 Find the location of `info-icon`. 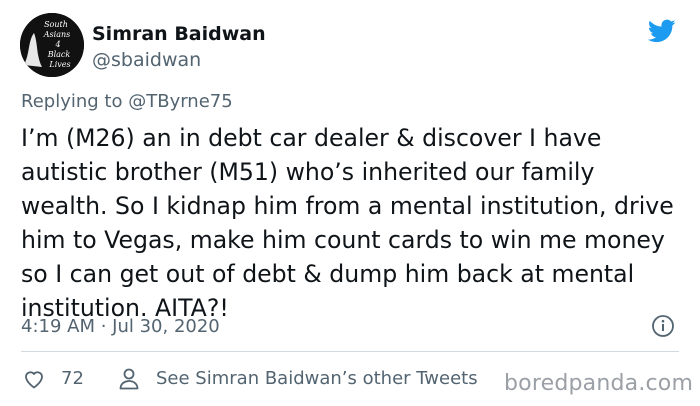

info-icon is located at coordinates (663, 326).